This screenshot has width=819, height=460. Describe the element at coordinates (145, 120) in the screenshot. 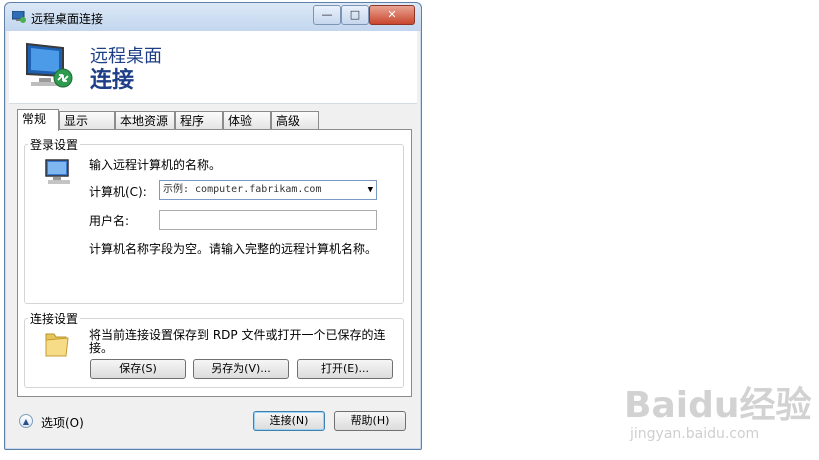

I see `tab-local-resources: 本地资源` at that location.